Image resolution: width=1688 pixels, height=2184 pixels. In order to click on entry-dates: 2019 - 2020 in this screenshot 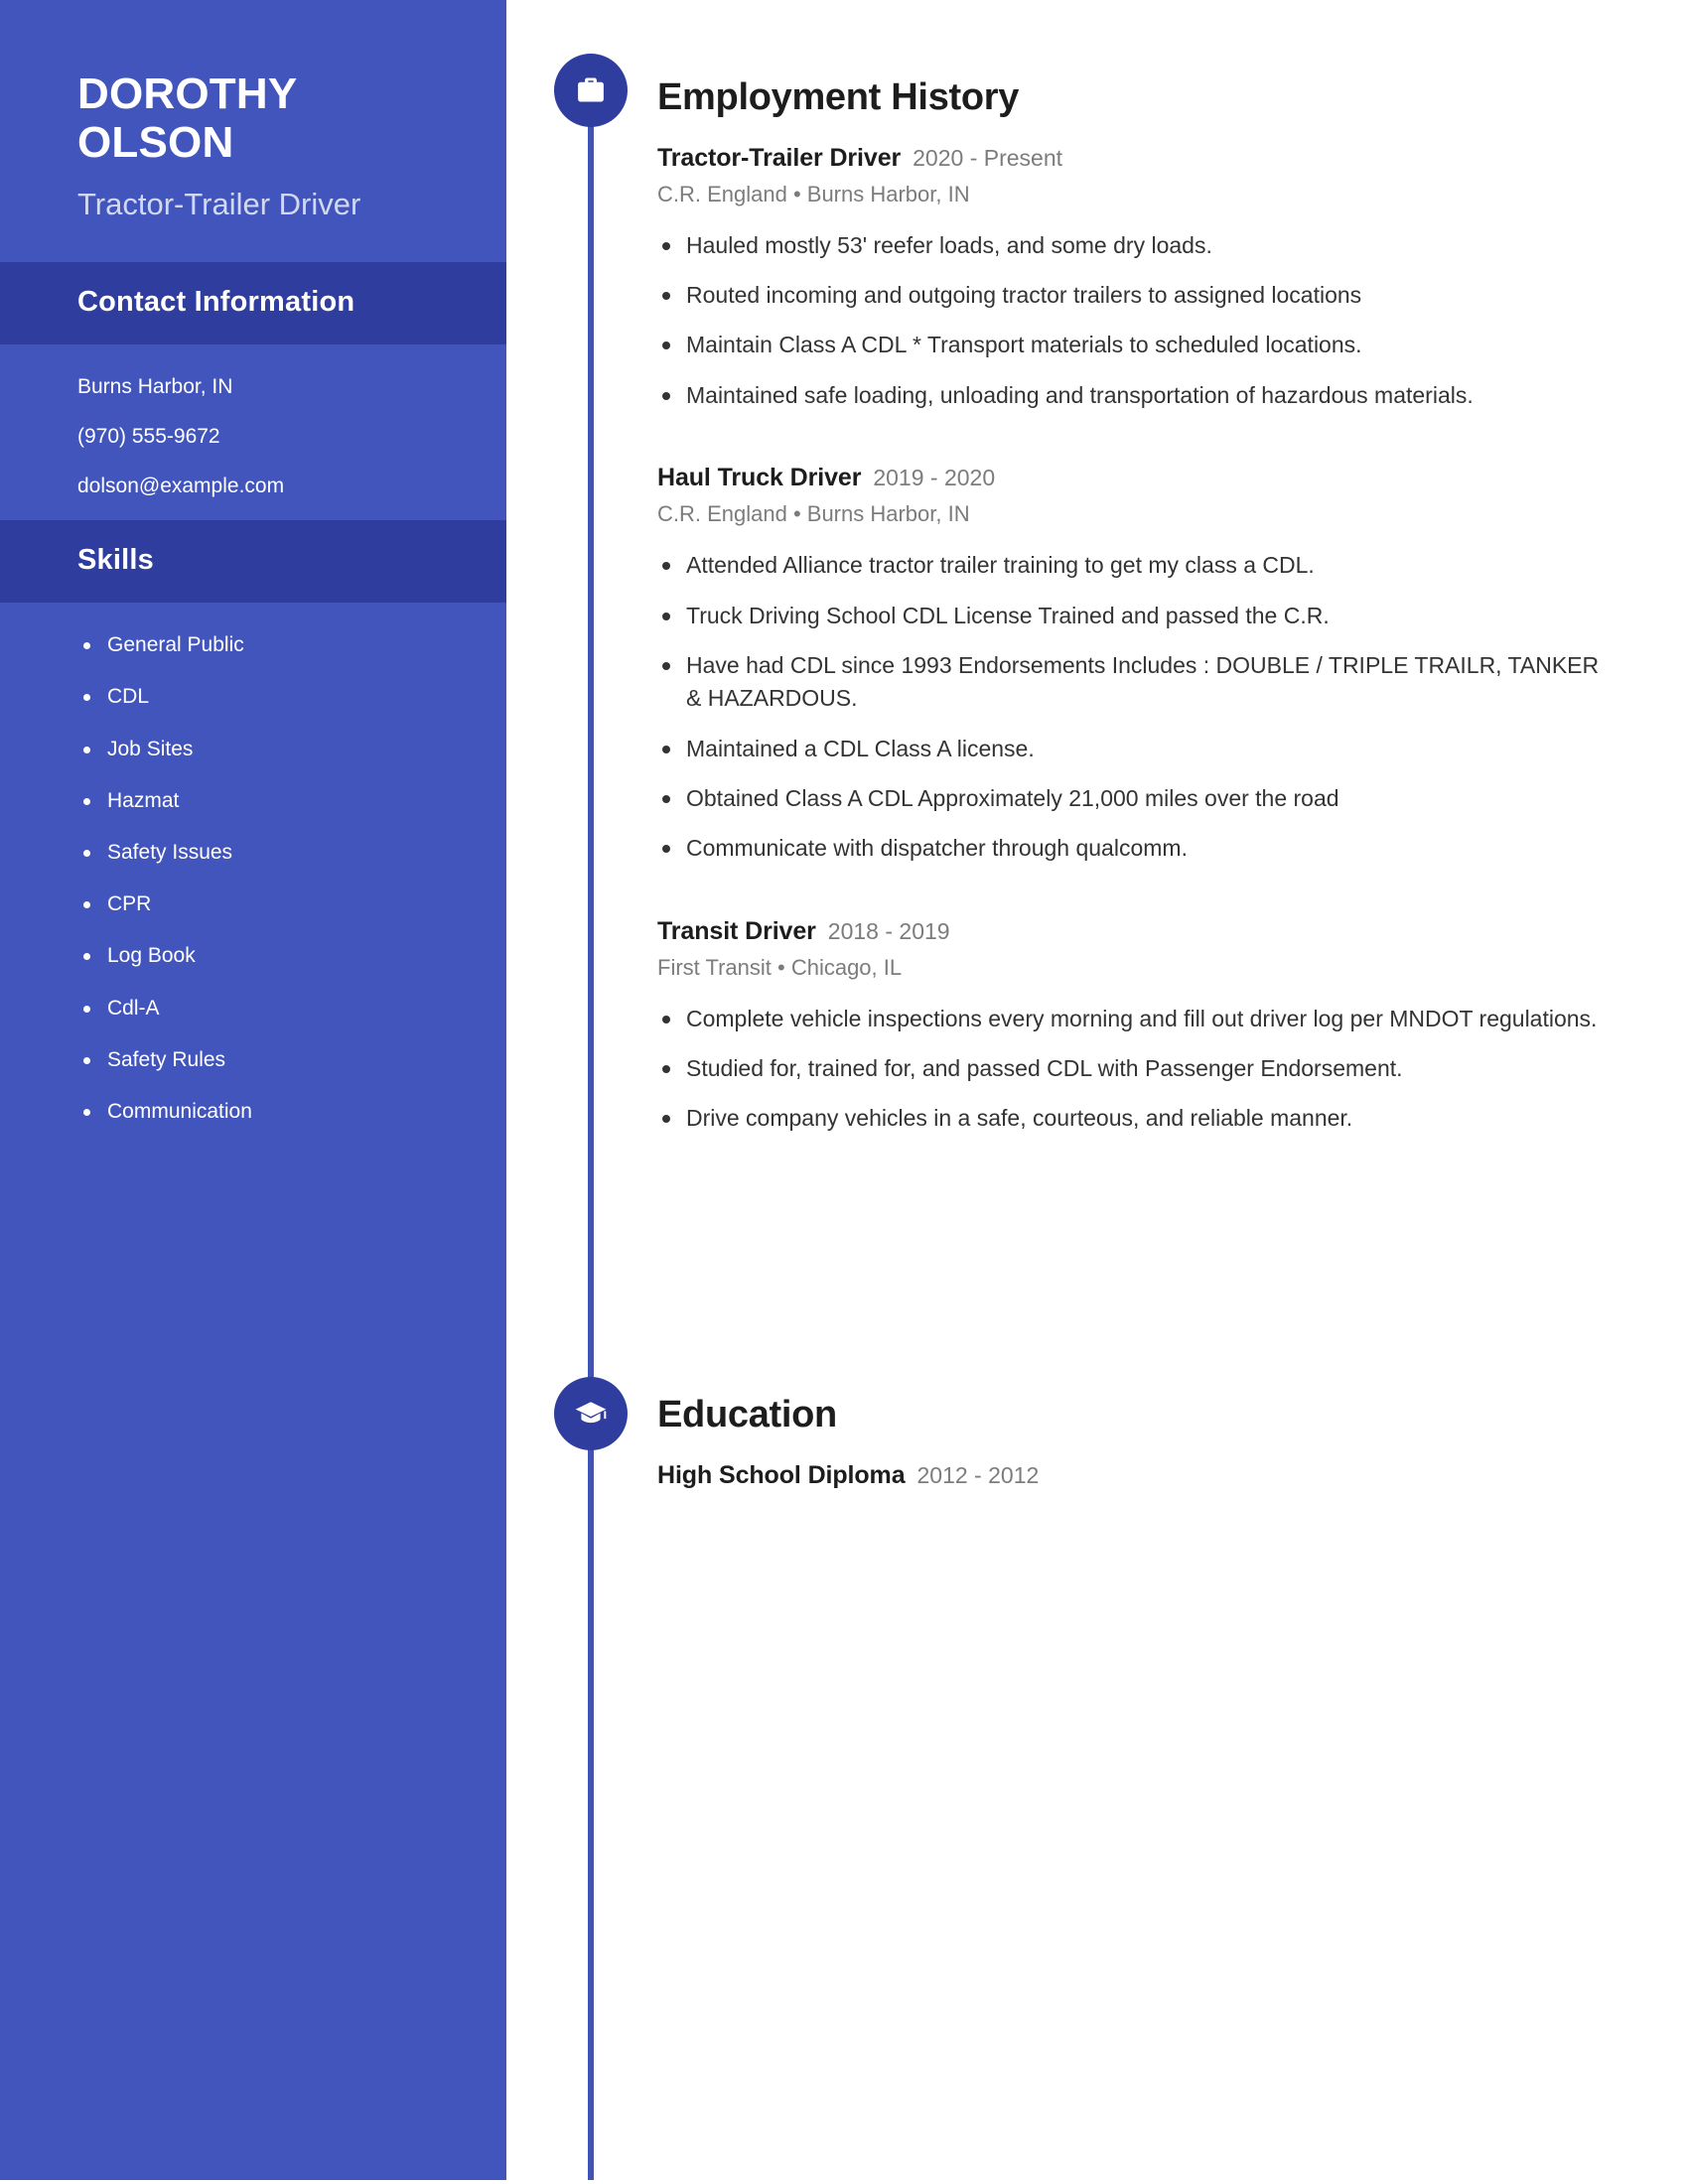, I will do `click(934, 478)`.